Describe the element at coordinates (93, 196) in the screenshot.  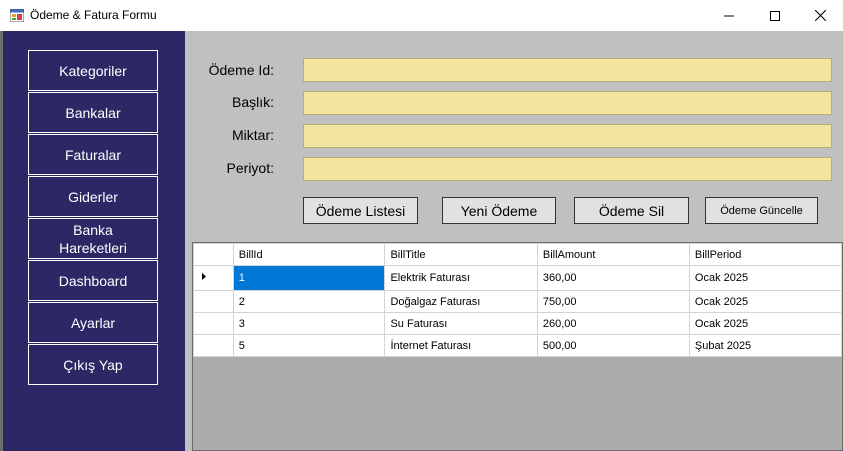
I see `sidebar-item-giderler: Giderler` at that location.